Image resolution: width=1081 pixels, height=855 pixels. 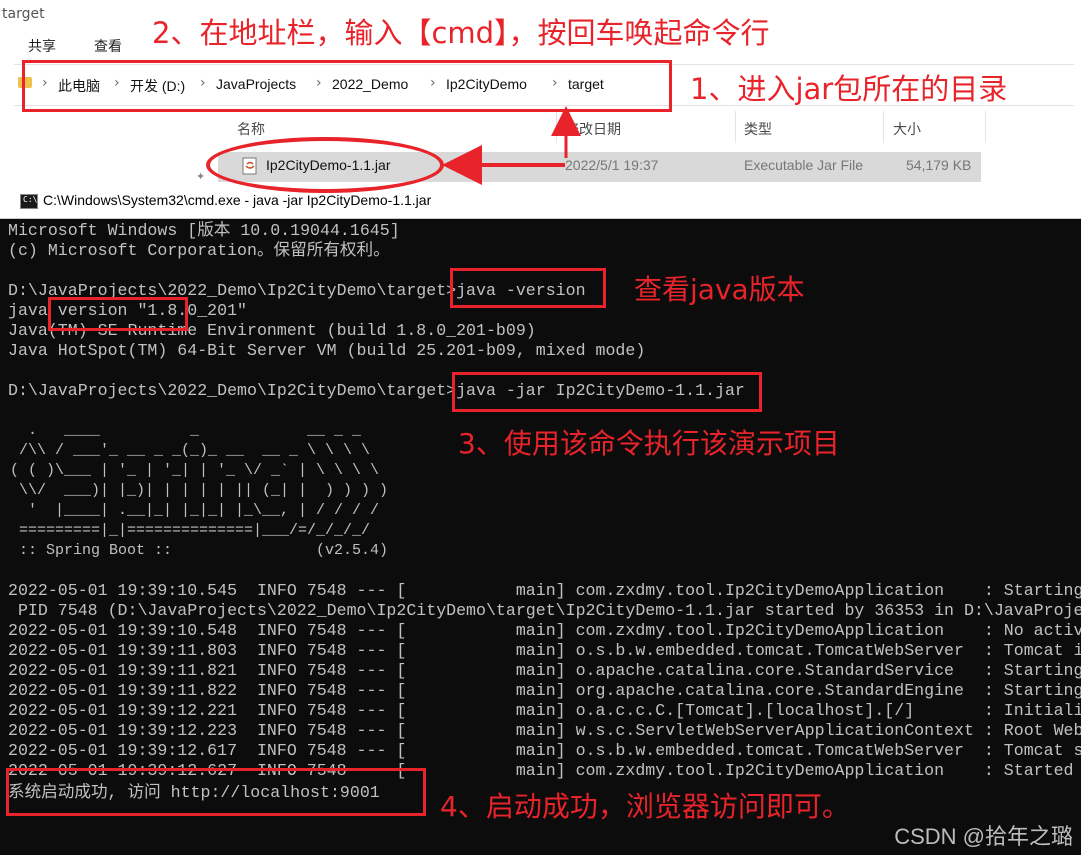 What do you see at coordinates (23, 14) in the screenshot?
I see `window-title: target` at bounding box center [23, 14].